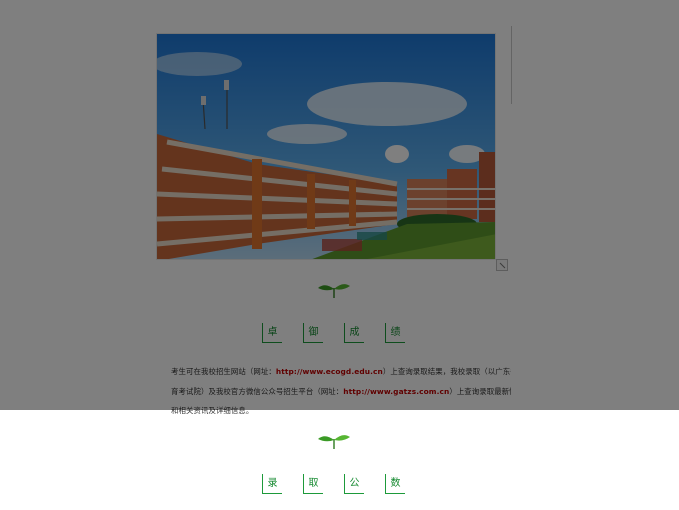 Image resolution: width=679 pixels, height=510 pixels. Describe the element at coordinates (313, 484) in the screenshot. I see `heading-char: 取` at that location.